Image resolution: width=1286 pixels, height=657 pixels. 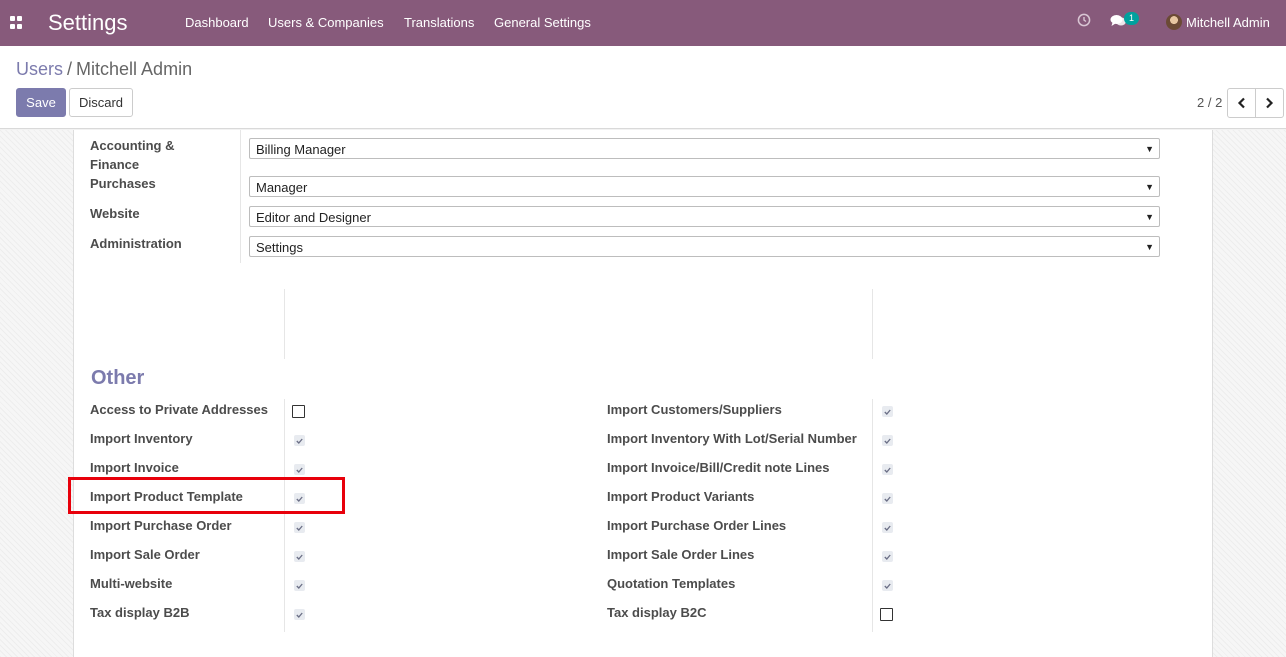 I want to click on label-import-inventory-lot-serial: Import Inventory With Lot/Serial Number, so click(x=732, y=438).